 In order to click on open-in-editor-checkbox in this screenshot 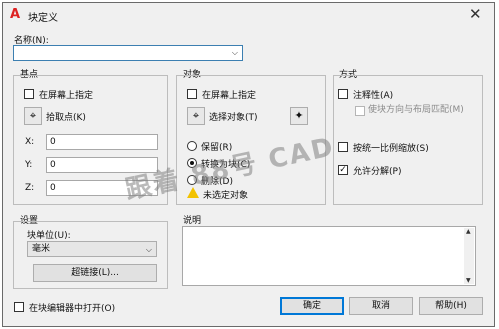, I will do `click(19, 307)`.